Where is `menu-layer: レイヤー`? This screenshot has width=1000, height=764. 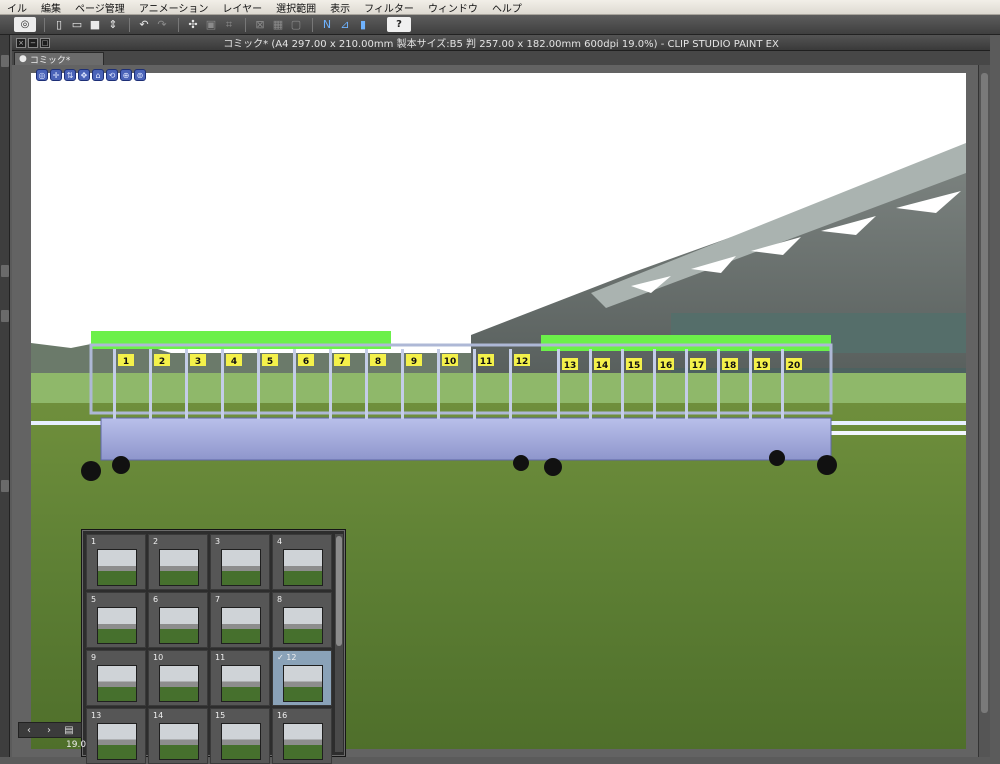 menu-layer: レイヤー is located at coordinates (242, 7).